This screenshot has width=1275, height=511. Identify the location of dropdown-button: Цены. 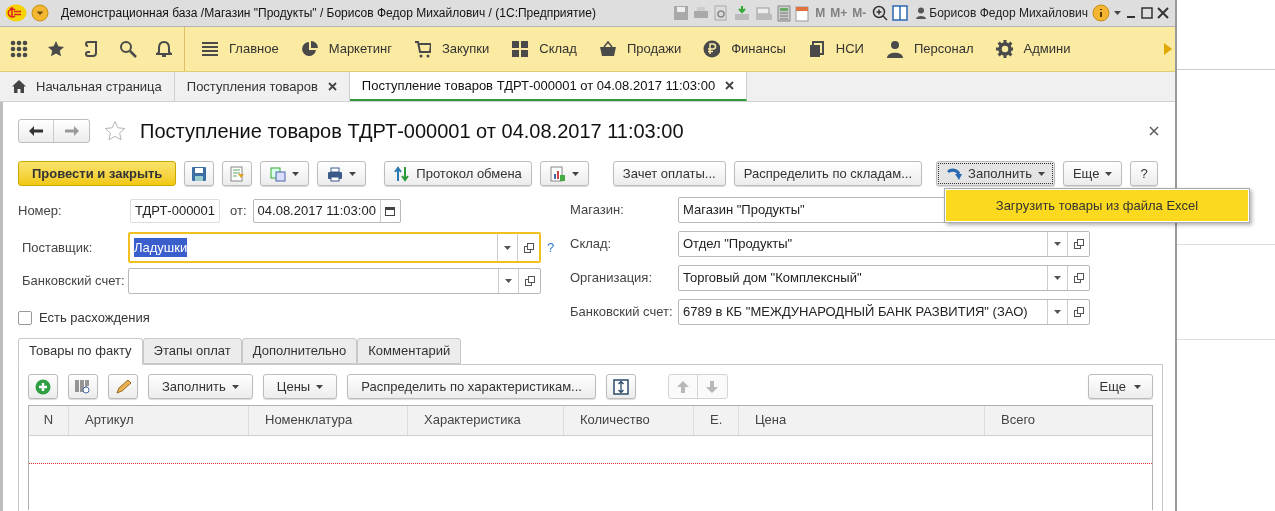
(300, 386).